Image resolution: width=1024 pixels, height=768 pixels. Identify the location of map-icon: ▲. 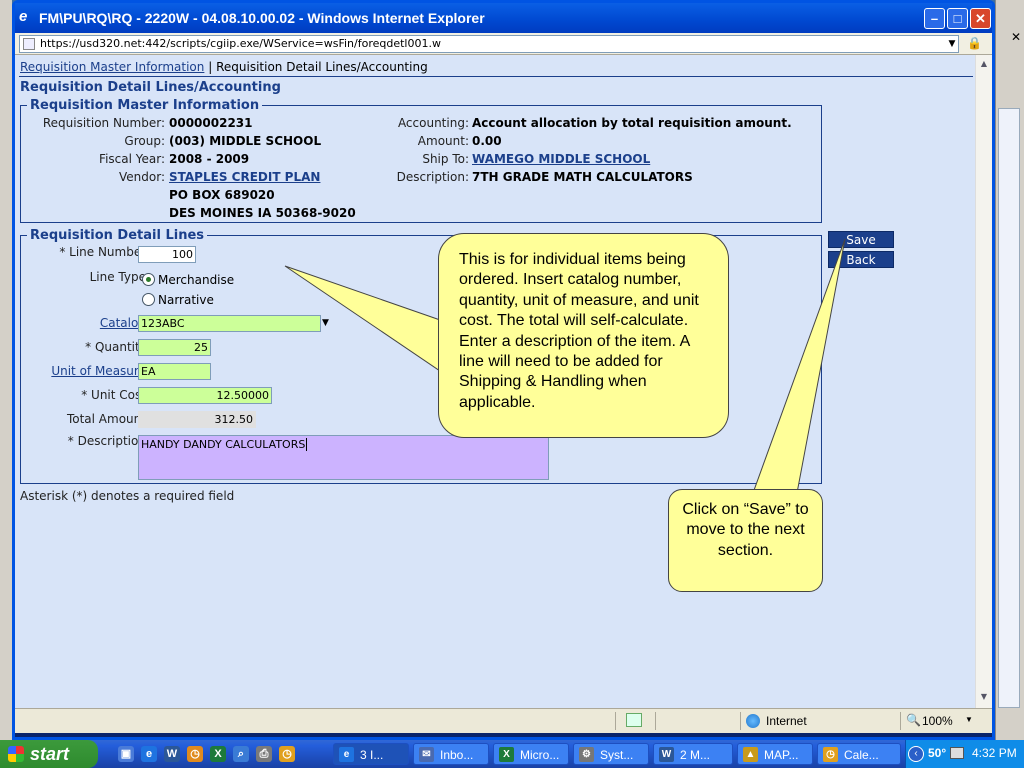
(750, 754).